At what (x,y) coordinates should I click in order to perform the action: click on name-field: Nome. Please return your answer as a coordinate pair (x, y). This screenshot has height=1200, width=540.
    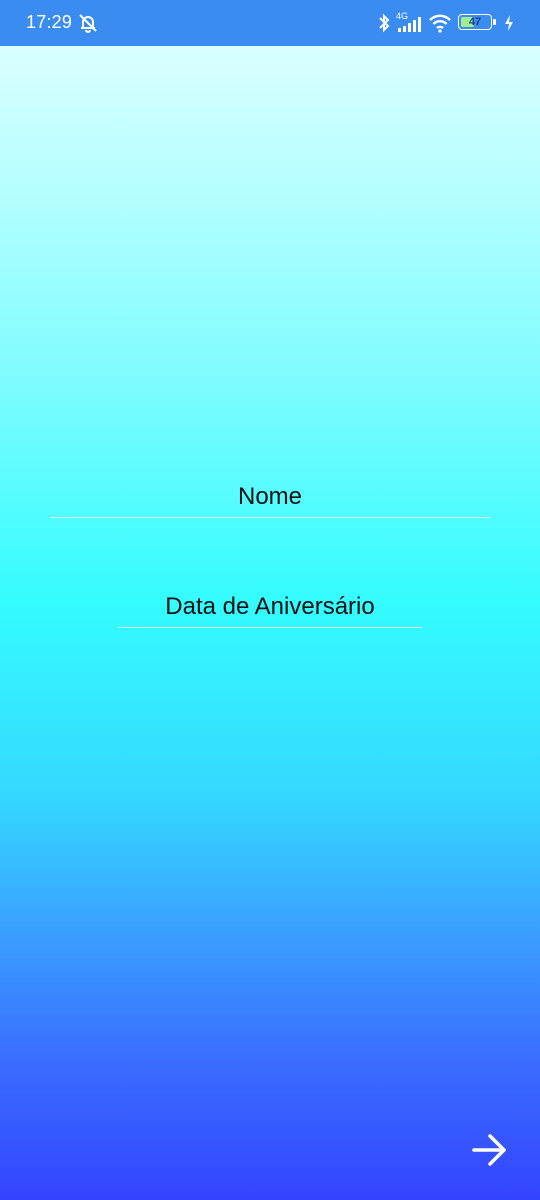
    Looking at the image, I should click on (270, 499).